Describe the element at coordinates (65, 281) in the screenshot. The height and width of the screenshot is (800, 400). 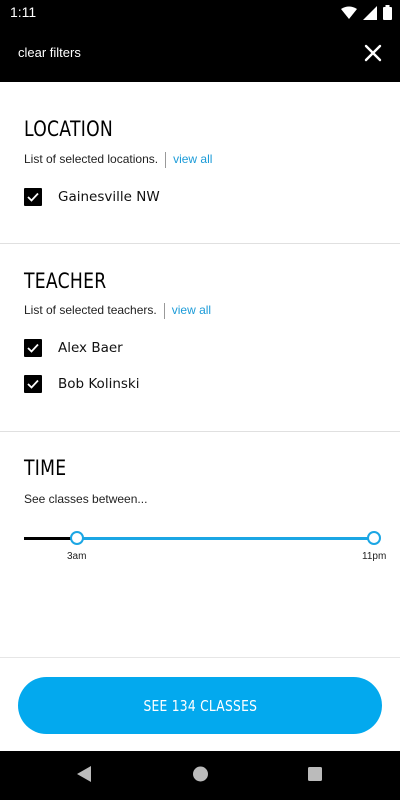
I see `teacher-title: TEACHER` at that location.